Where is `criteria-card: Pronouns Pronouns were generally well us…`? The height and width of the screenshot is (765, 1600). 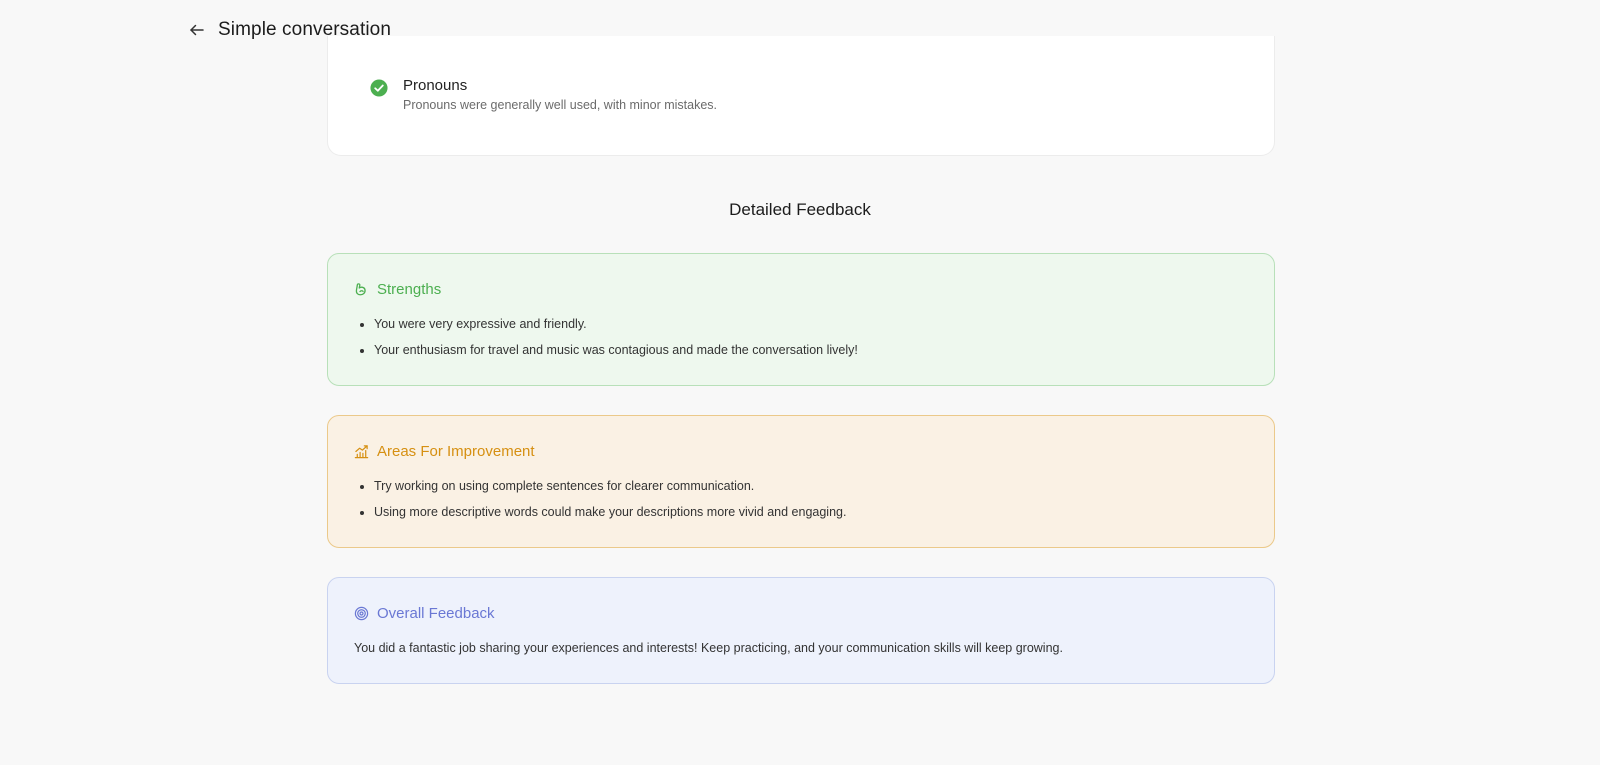
criteria-card: Pronouns Pronouns were generally well us… is located at coordinates (801, 96).